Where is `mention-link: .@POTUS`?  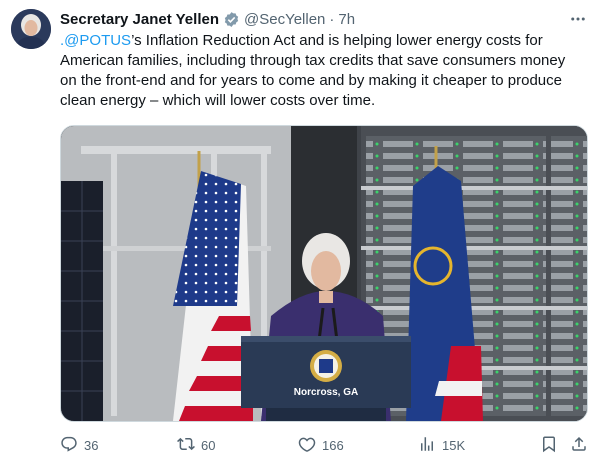
mention-link: .@POTUS is located at coordinates (95, 40).